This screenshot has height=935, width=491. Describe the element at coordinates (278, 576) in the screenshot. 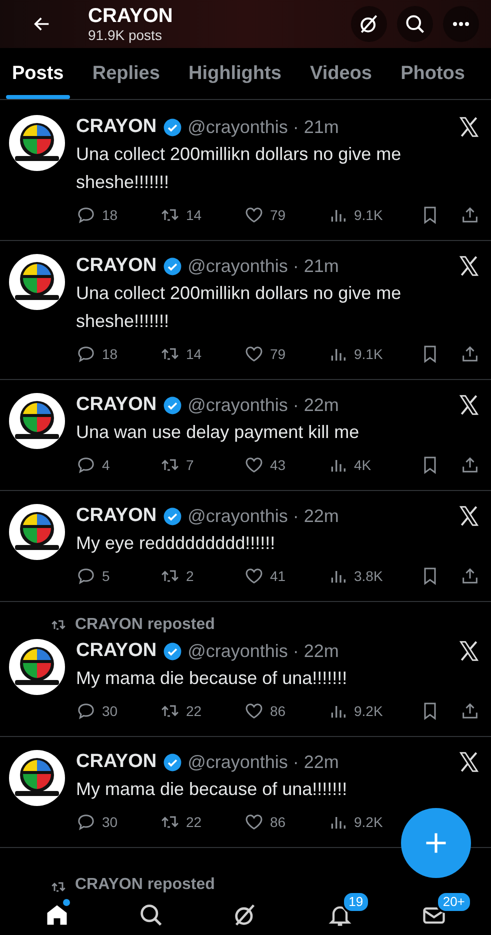

I see `like-count: 41` at that location.